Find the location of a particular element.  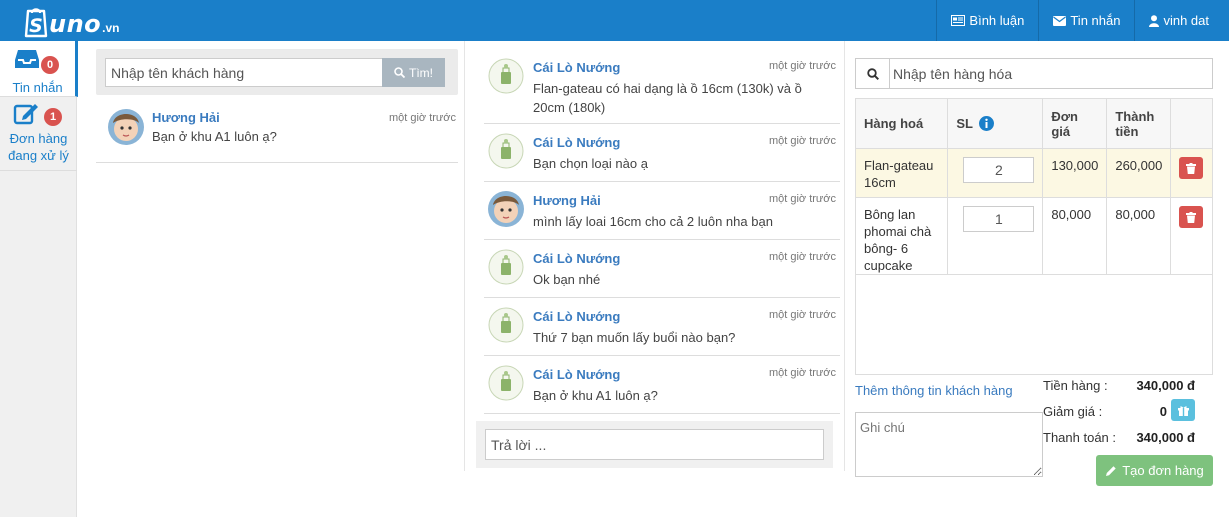

discount-button is located at coordinates (1183, 410).